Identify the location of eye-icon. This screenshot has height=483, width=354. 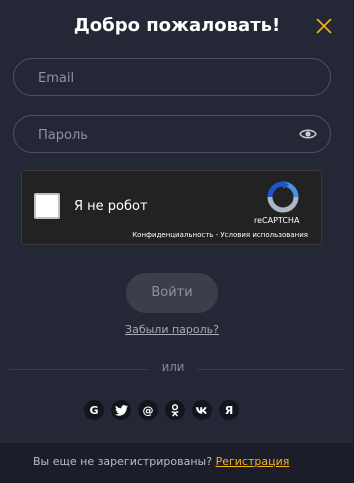
(308, 134).